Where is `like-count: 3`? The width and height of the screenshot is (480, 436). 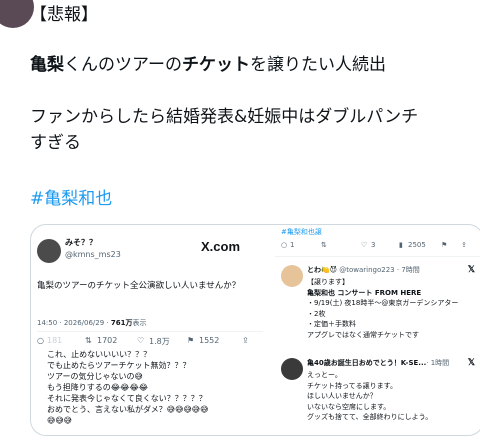 like-count: 3 is located at coordinates (373, 245).